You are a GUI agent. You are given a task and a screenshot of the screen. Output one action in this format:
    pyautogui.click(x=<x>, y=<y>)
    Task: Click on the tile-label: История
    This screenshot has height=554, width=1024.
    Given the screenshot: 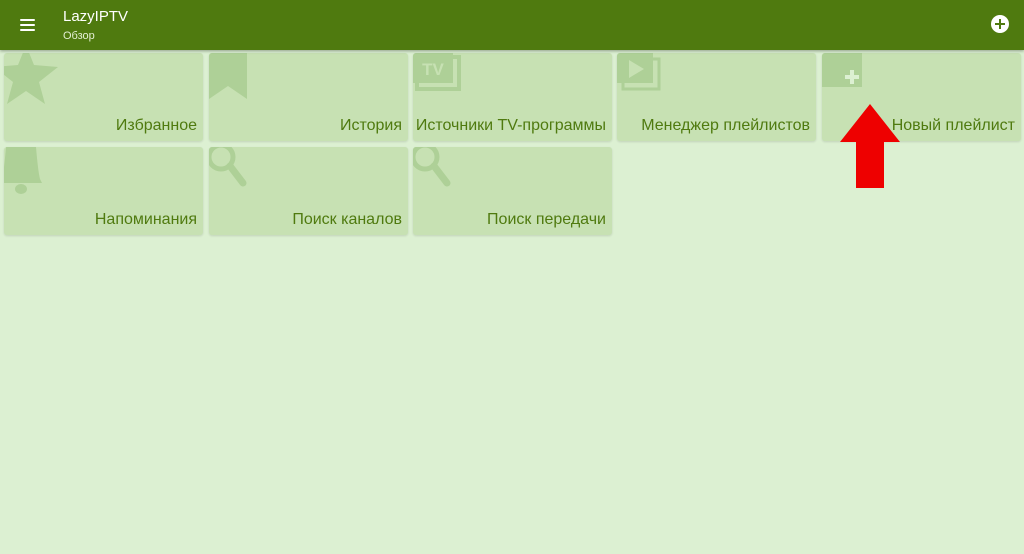 What is the action you would take?
    pyautogui.click(x=370, y=125)
    